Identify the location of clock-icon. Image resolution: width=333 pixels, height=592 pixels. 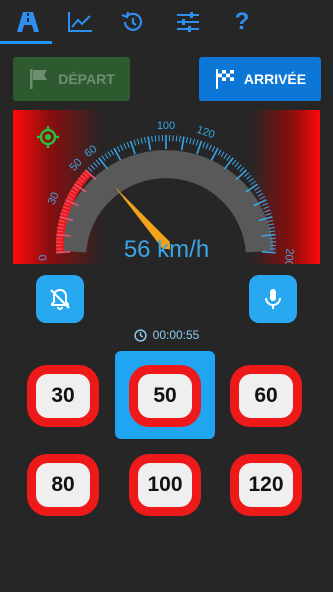
(140, 335).